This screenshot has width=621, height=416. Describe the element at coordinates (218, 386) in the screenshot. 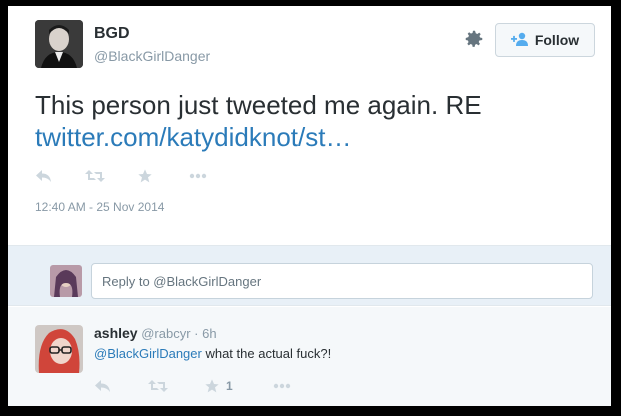

I see `favorite-star-icon: 1` at that location.